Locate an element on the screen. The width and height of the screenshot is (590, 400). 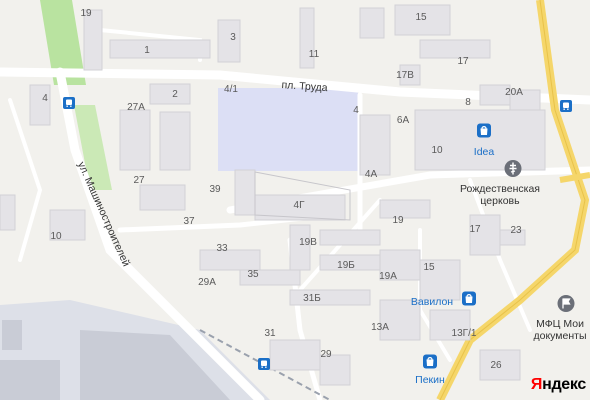
house-number: 6А is located at coordinates (403, 120).